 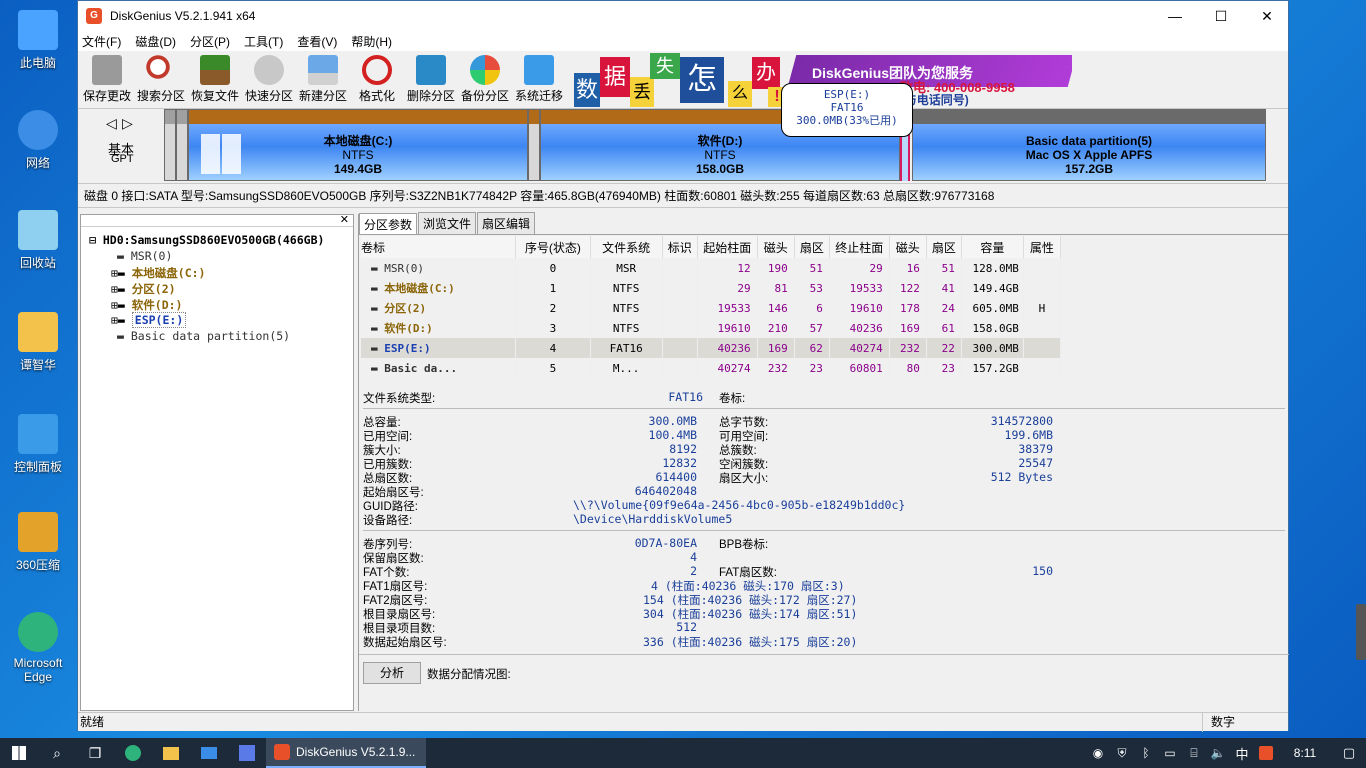 What do you see at coordinates (38, 140) in the screenshot?
I see `desktop-icon-network: 网络` at bounding box center [38, 140].